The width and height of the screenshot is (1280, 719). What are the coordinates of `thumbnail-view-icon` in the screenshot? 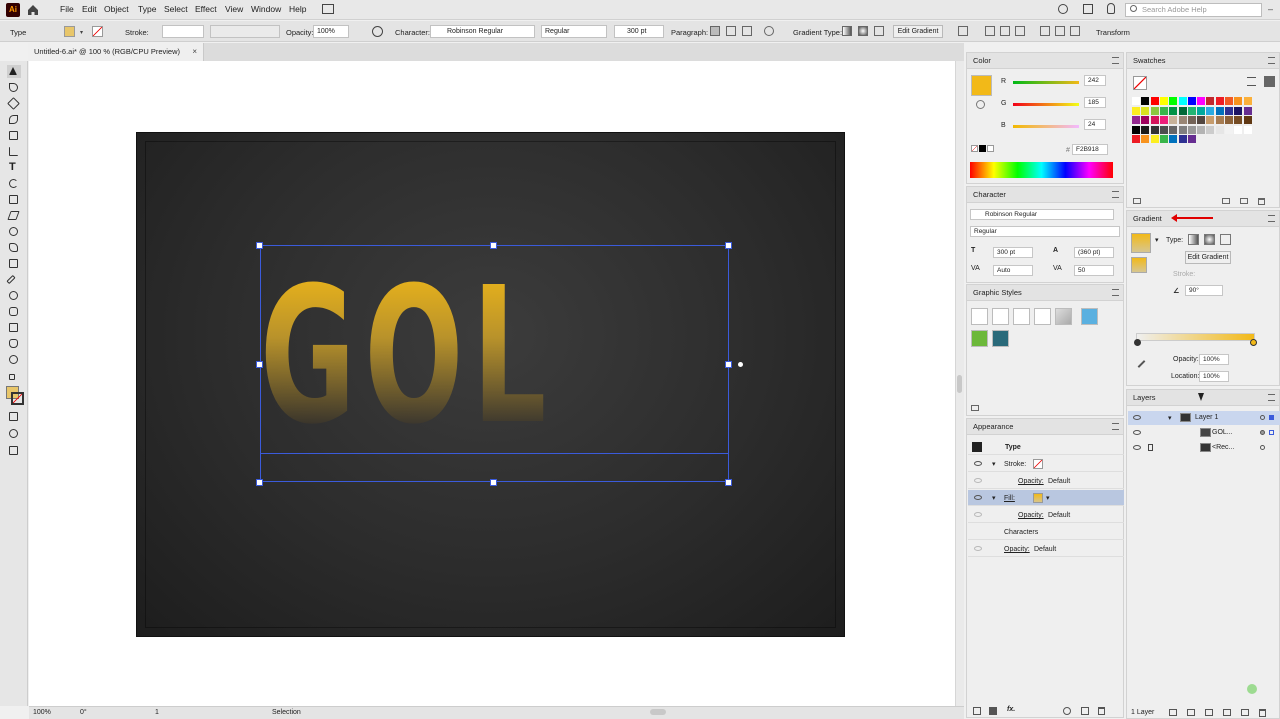 It's located at (1269, 81).